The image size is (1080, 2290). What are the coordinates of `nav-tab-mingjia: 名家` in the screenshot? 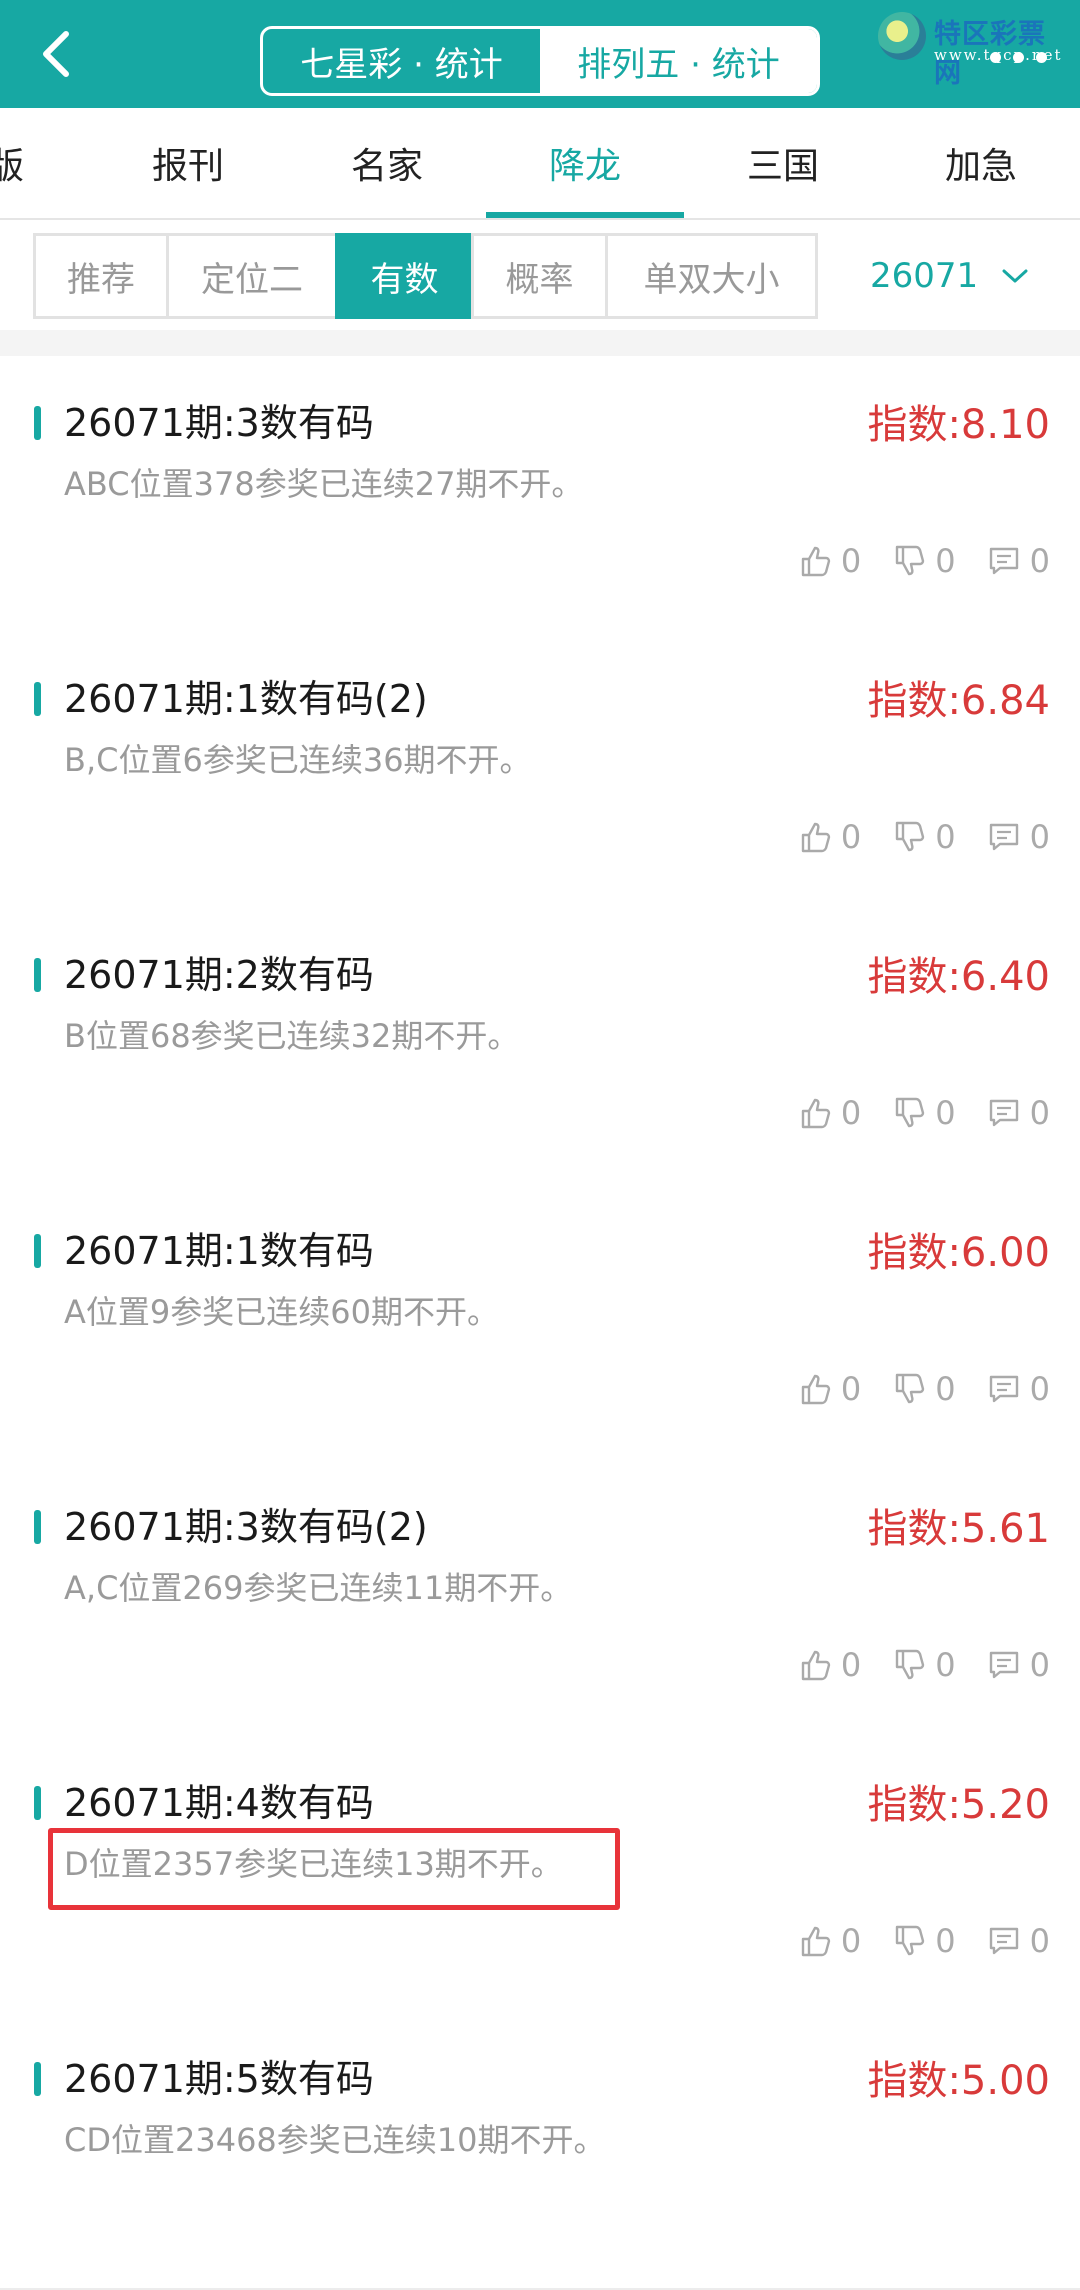 It's located at (387, 163).